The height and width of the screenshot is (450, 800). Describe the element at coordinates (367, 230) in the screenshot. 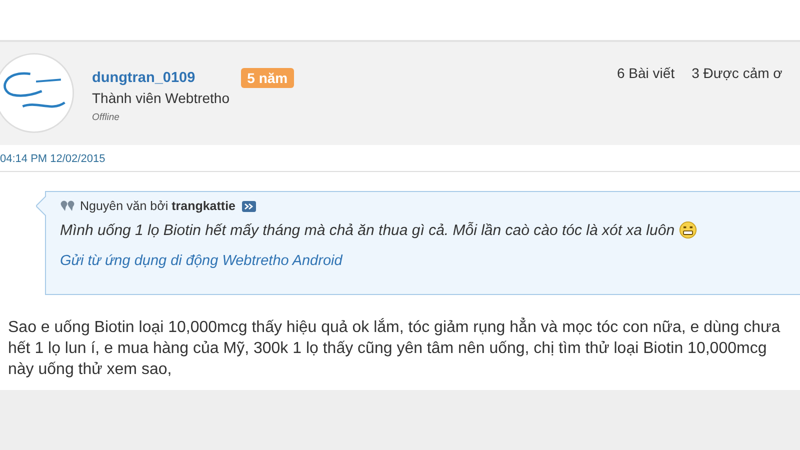

I see `quote-text: Mình uống 1 lọ Biotin hết mấy tháng mà chả ăn thua gì cả. Mỗi lần caò cào tóc là xót xa luôn` at that location.